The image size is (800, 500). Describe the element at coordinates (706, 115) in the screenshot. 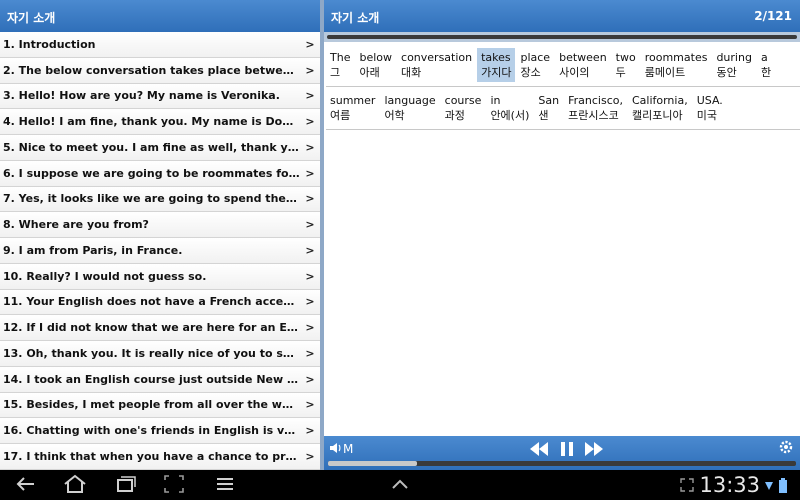

I see `word-korean: 미국` at that location.